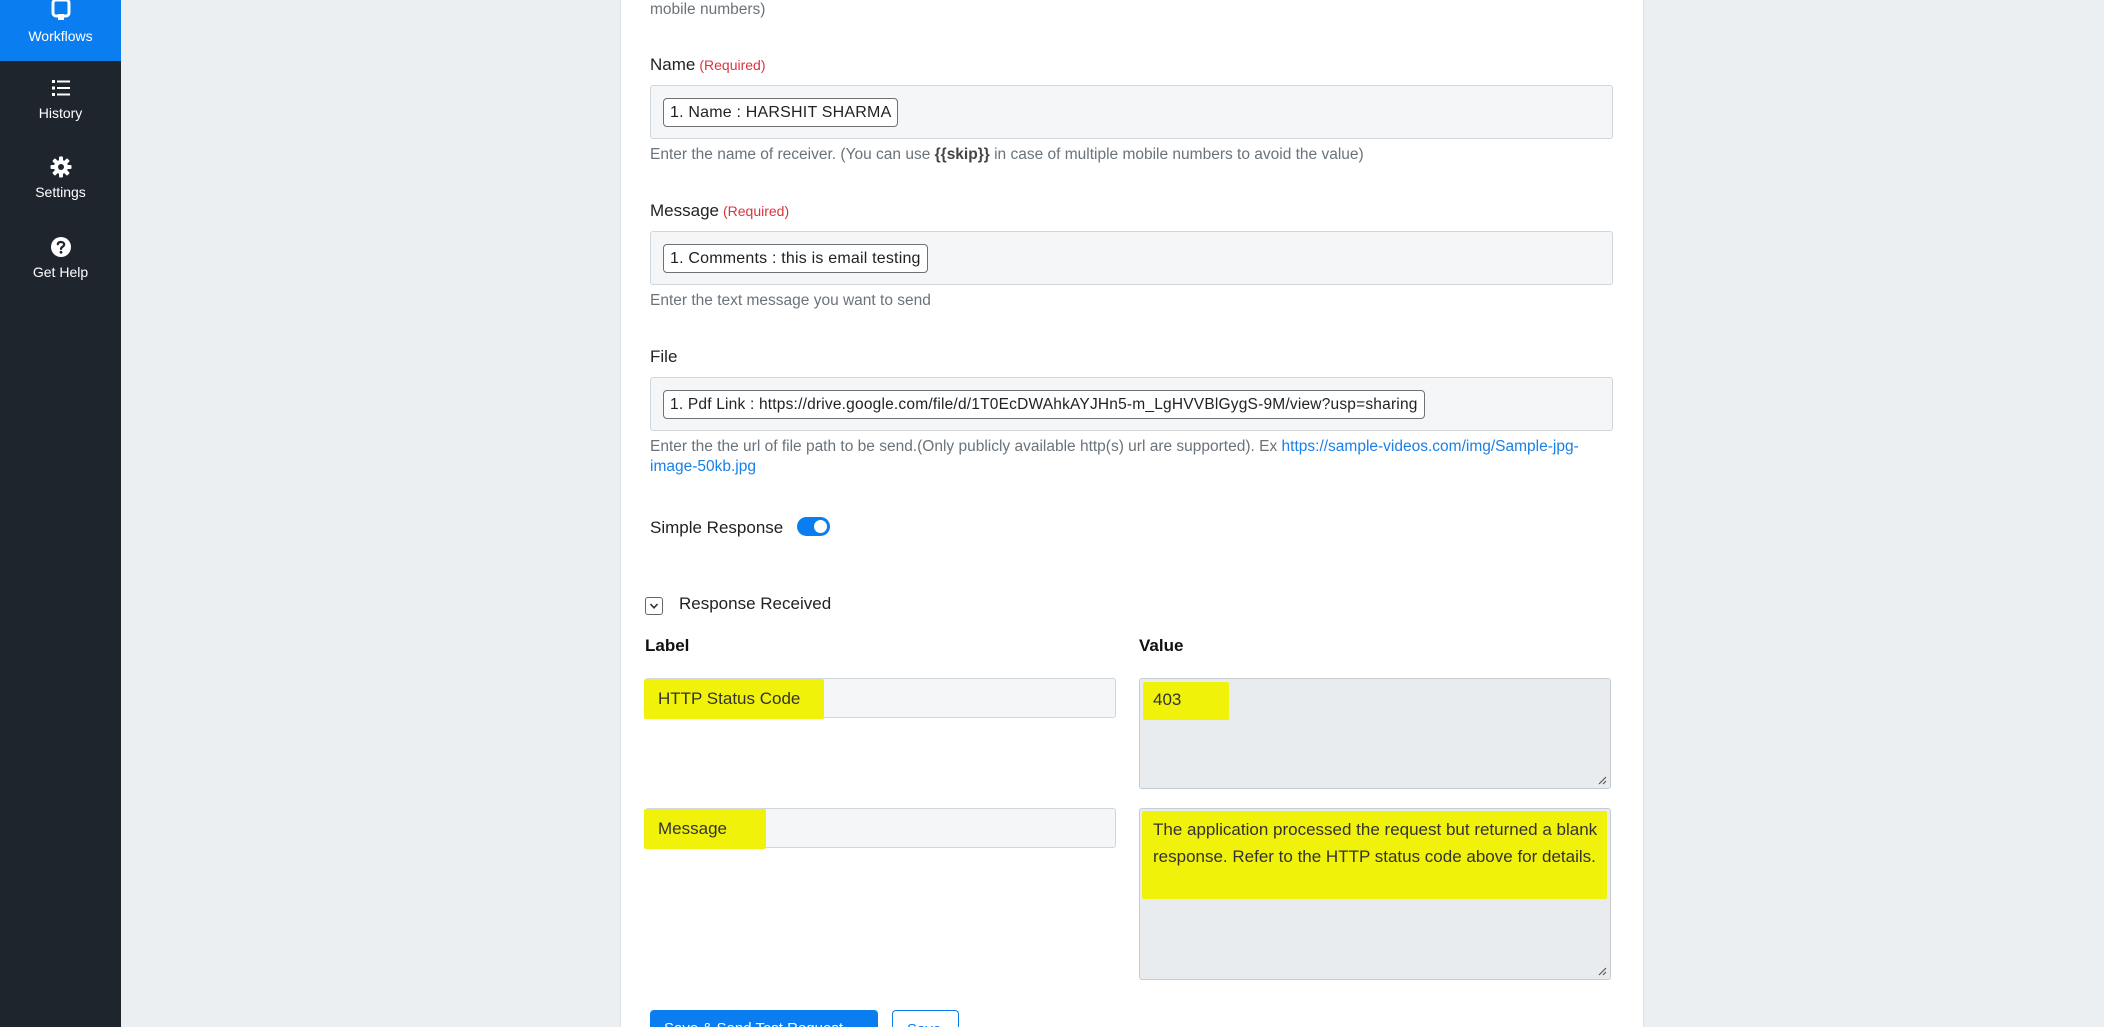 Image resolution: width=2104 pixels, height=1027 pixels. What do you see at coordinates (880, 828) in the screenshot?
I see `response-label-input: Message` at bounding box center [880, 828].